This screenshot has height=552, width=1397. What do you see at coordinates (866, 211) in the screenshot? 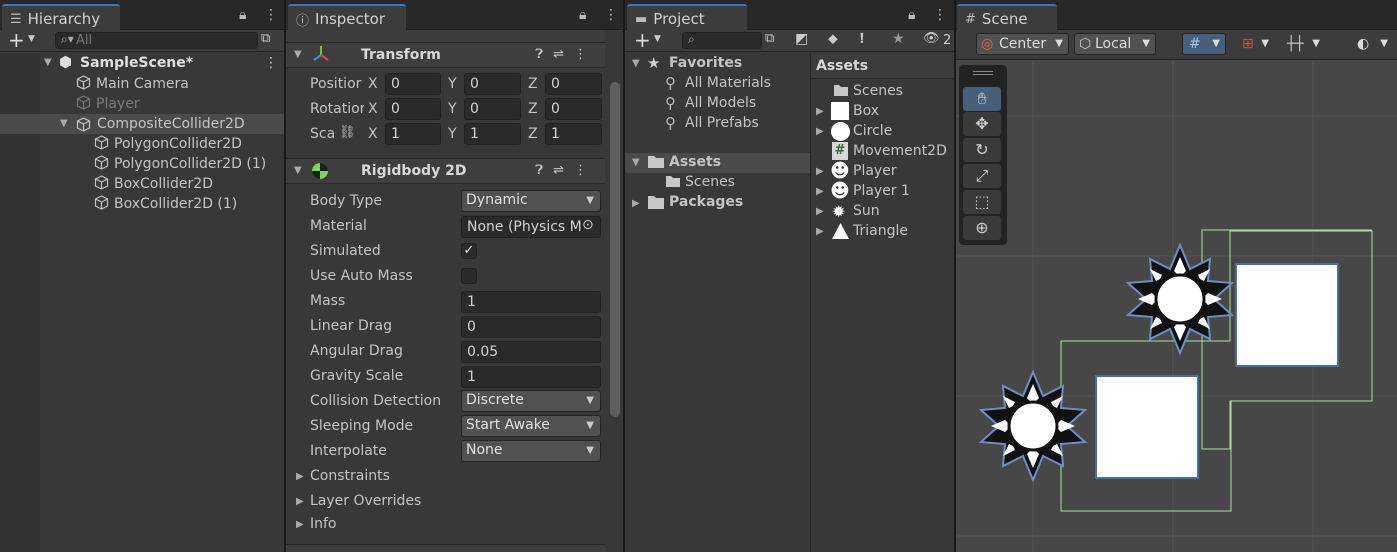
I see `asset-sun: Sun` at bounding box center [866, 211].